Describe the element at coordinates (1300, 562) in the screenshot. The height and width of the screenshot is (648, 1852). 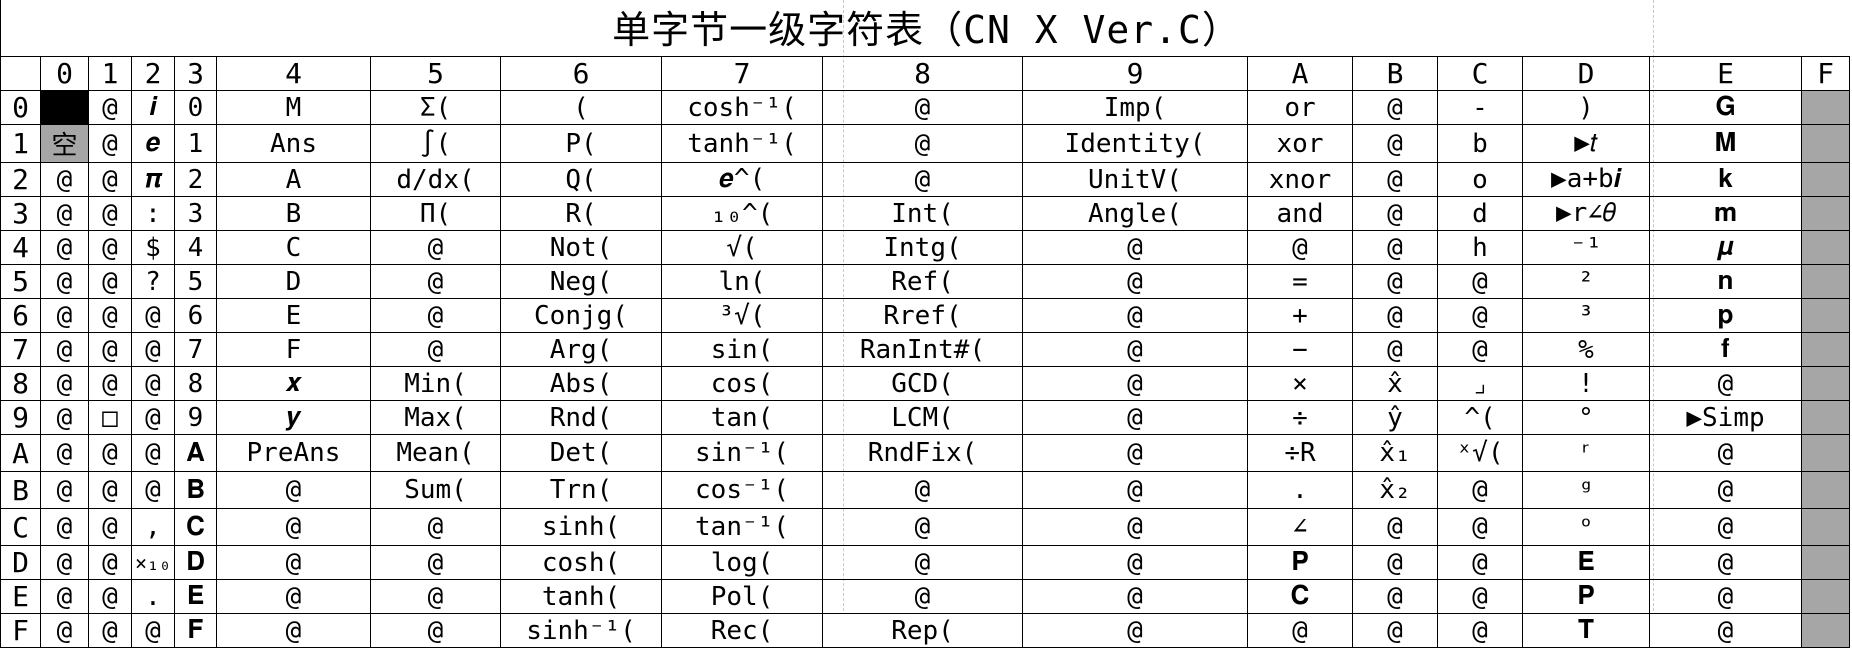
I see `char-cell: 𝐏` at that location.